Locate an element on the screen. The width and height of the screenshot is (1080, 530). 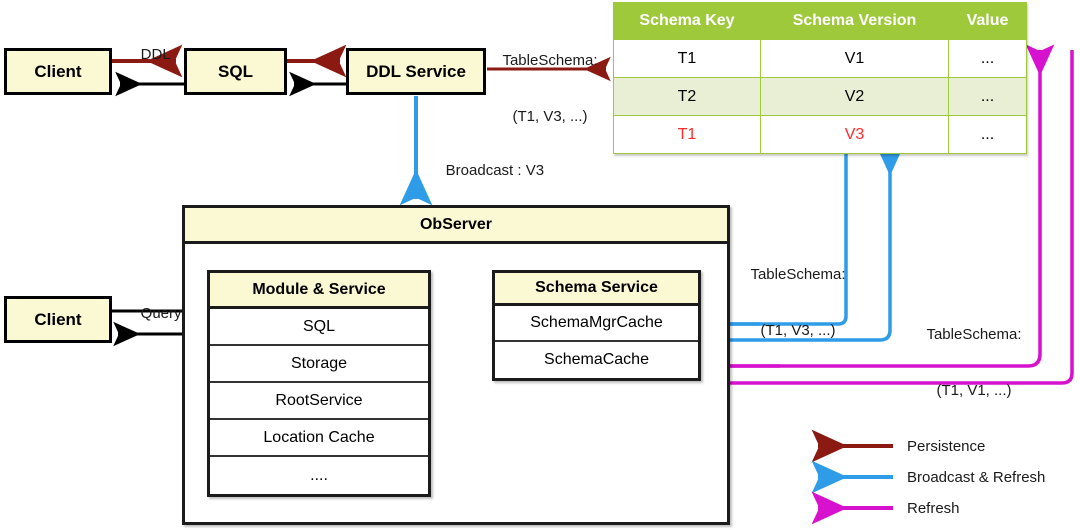
node-ddl-service: DDL Service is located at coordinates (416, 71).